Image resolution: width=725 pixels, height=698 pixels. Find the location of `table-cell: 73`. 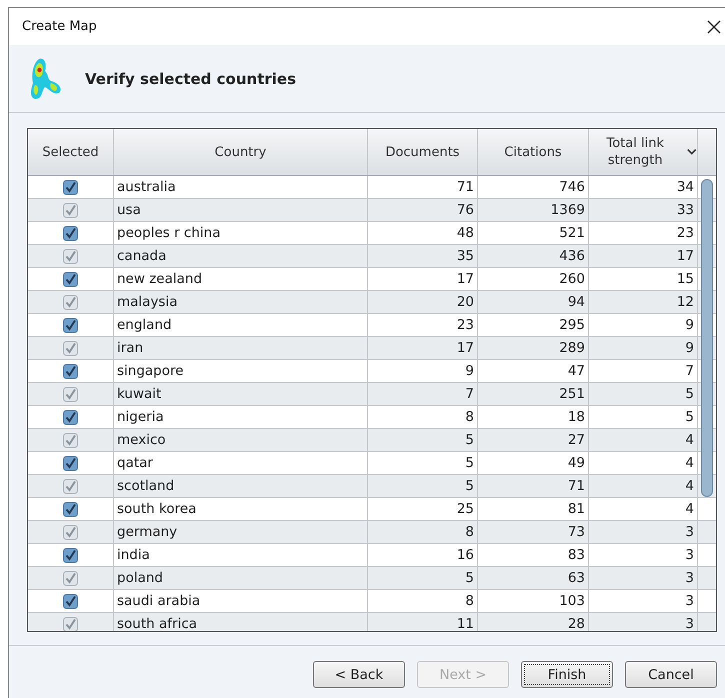

table-cell: 73 is located at coordinates (533, 532).